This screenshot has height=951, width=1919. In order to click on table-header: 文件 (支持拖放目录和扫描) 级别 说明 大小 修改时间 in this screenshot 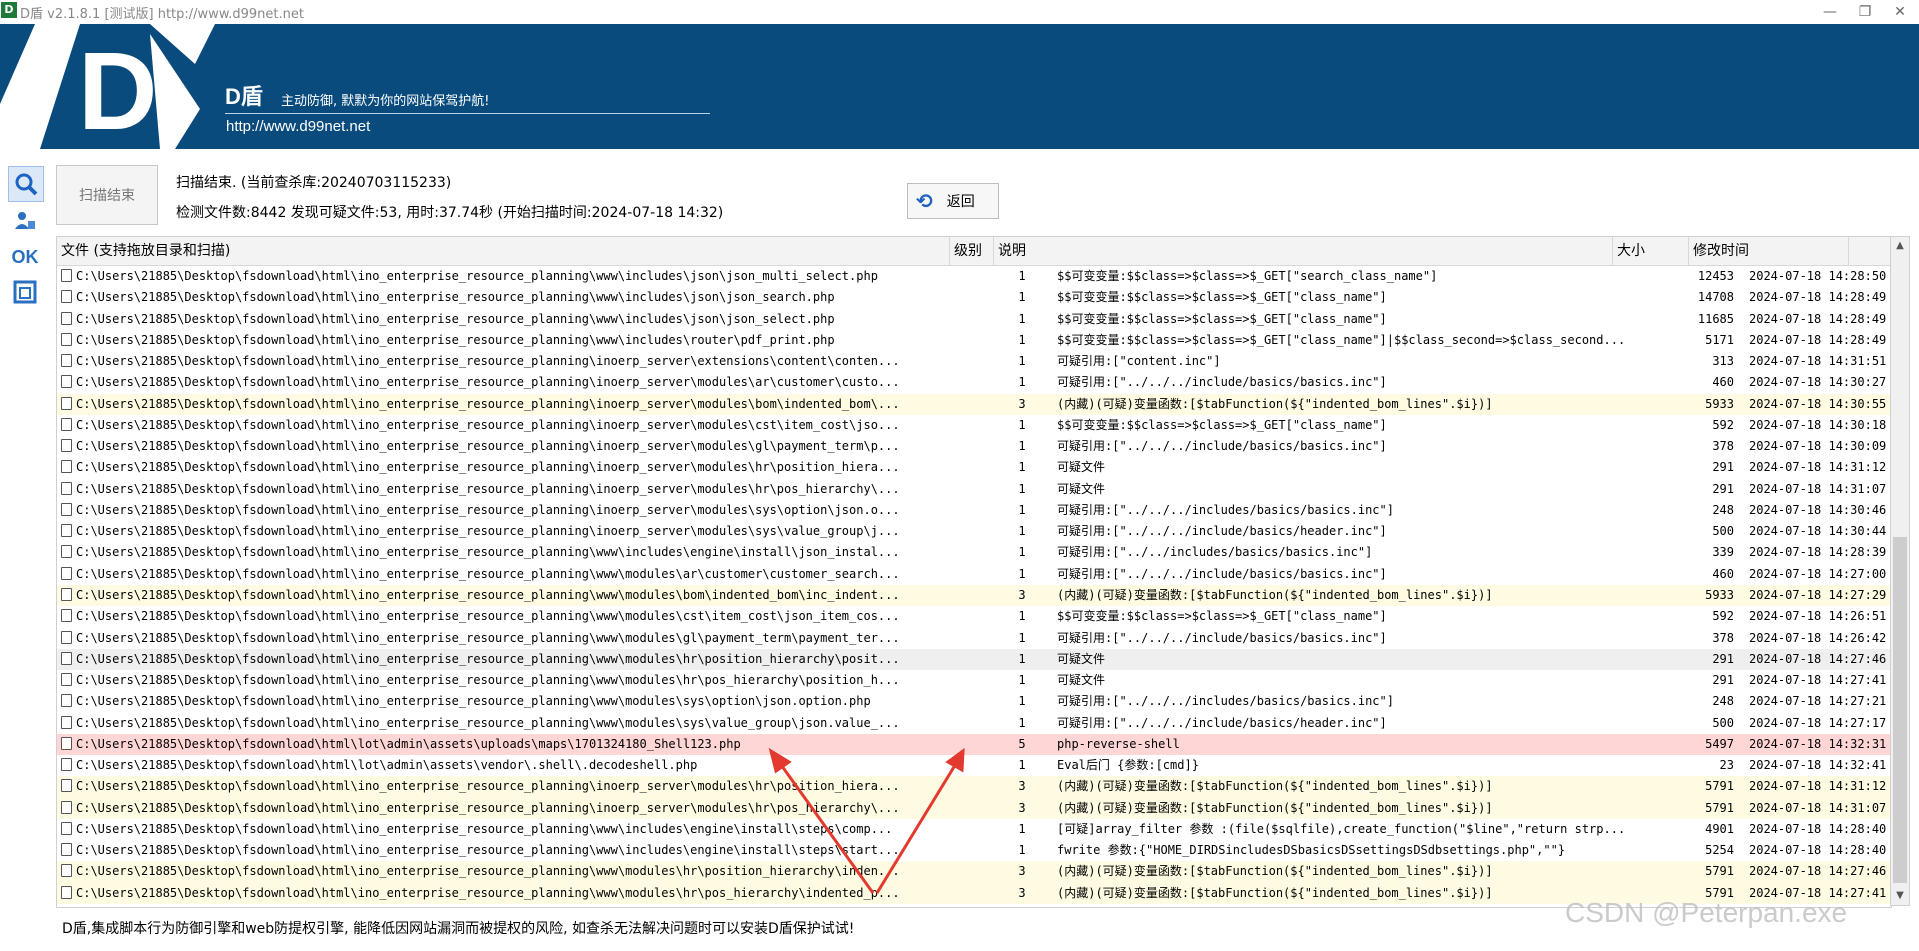, I will do `click(974, 251)`.